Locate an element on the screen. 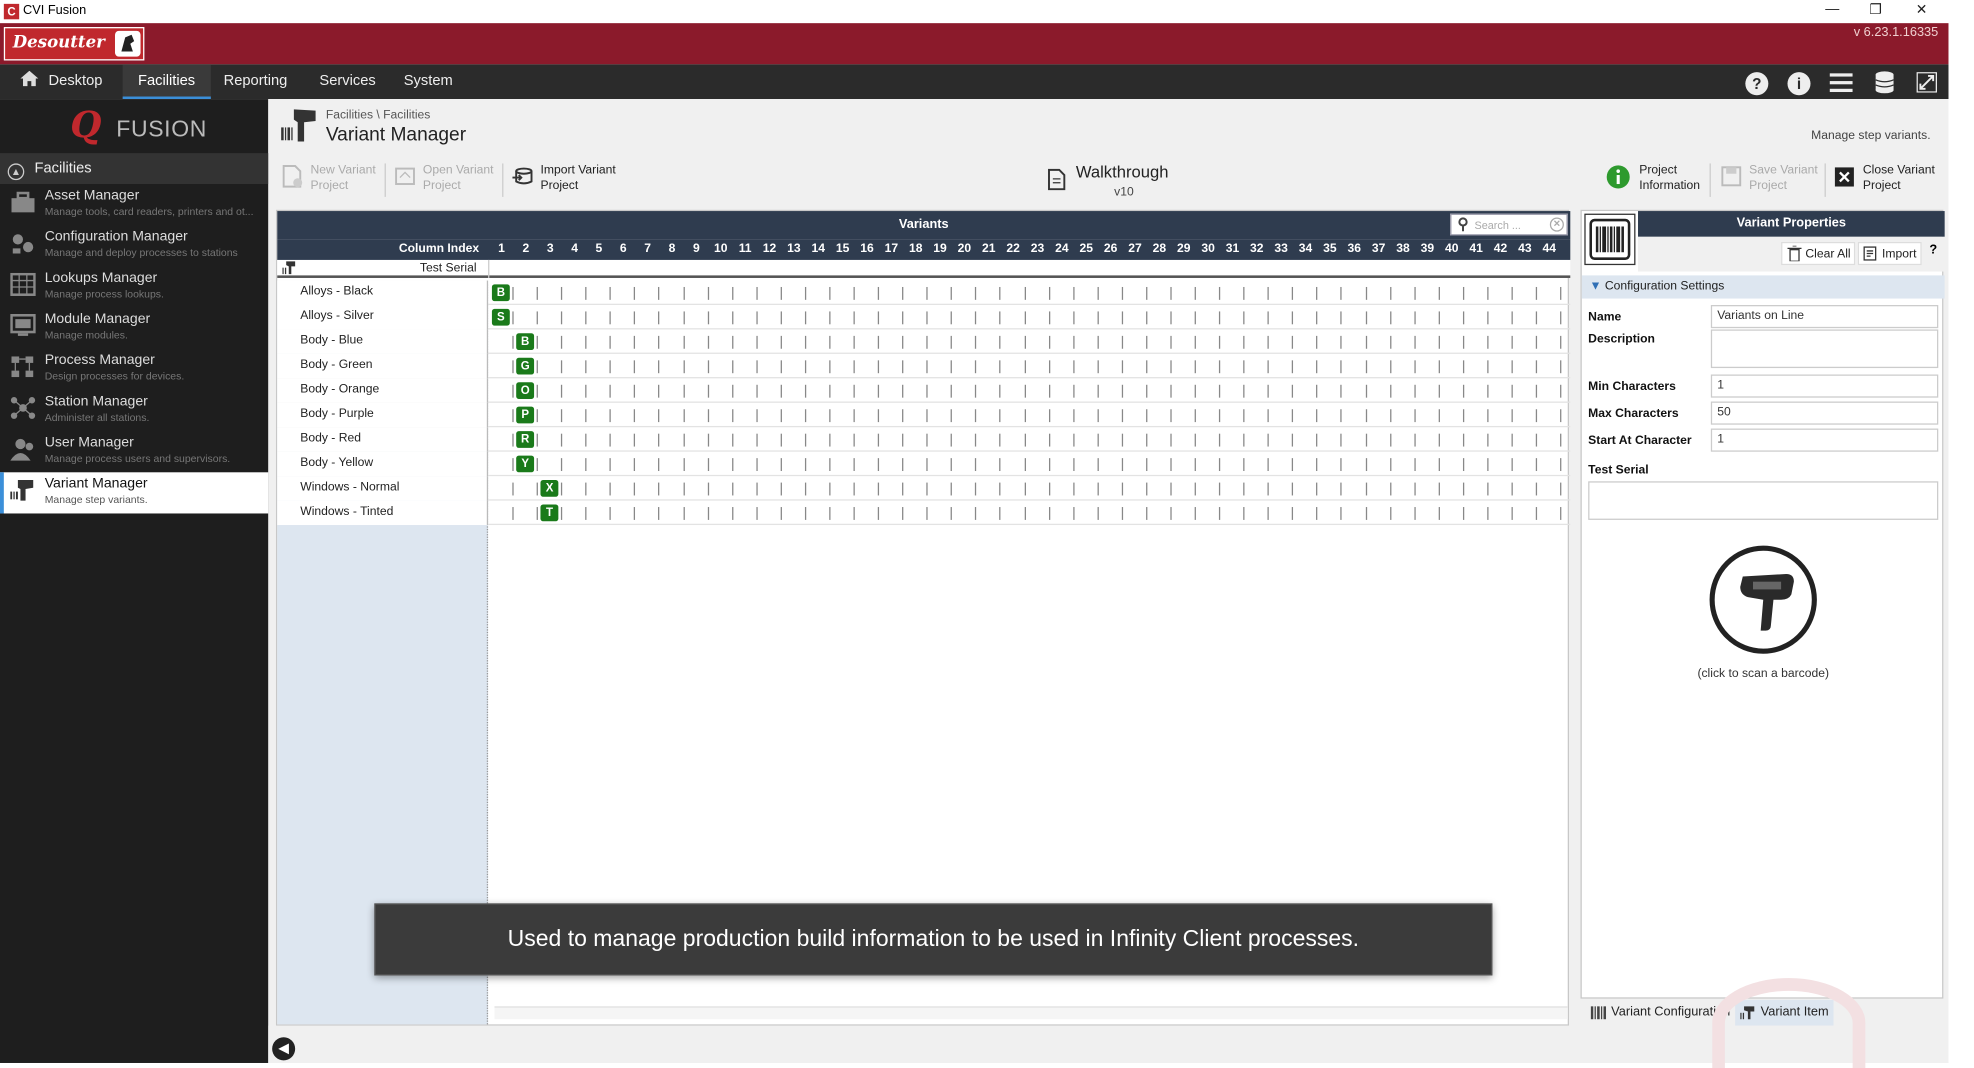  column-header: 17 is located at coordinates (891, 249).